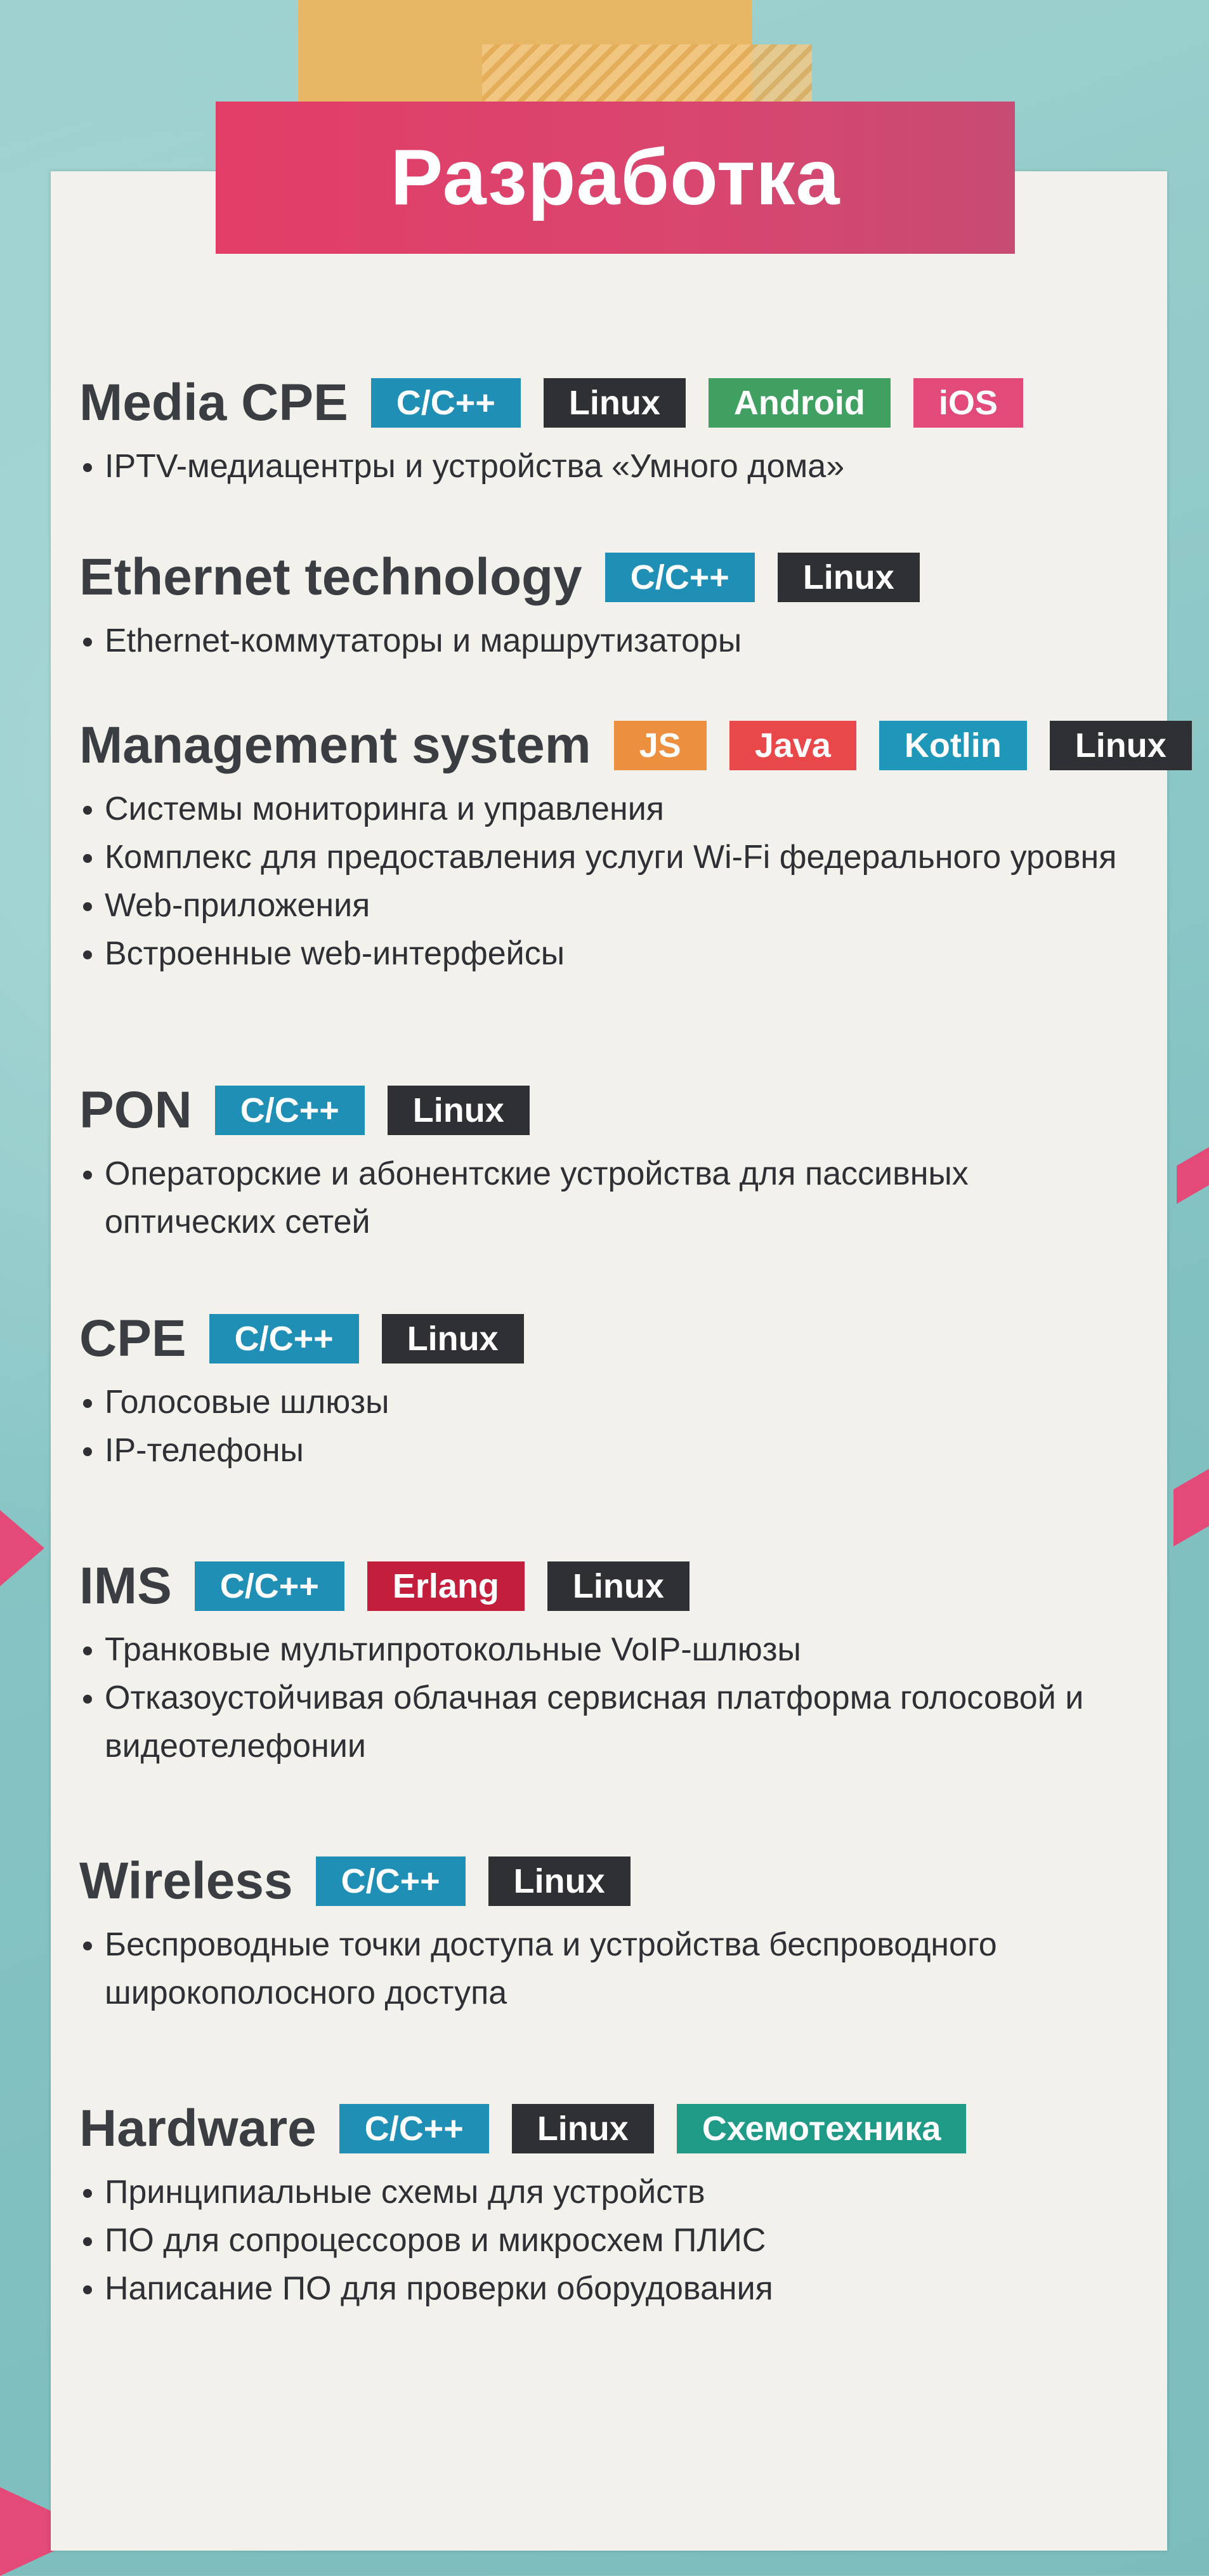 This screenshot has width=1209, height=2576. What do you see at coordinates (792, 745) in the screenshot?
I see `tag-java: Java` at bounding box center [792, 745].